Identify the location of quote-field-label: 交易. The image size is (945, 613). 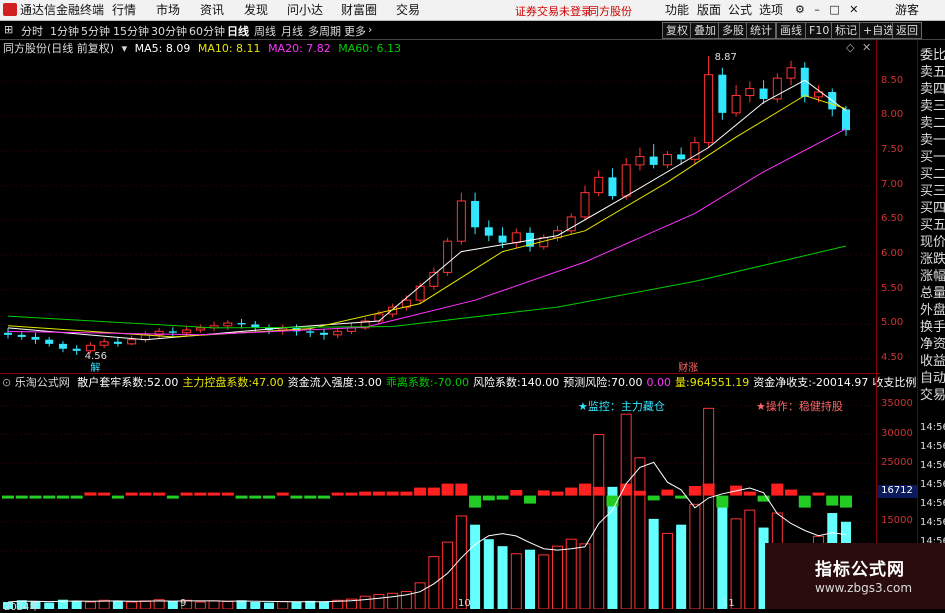
(932, 396).